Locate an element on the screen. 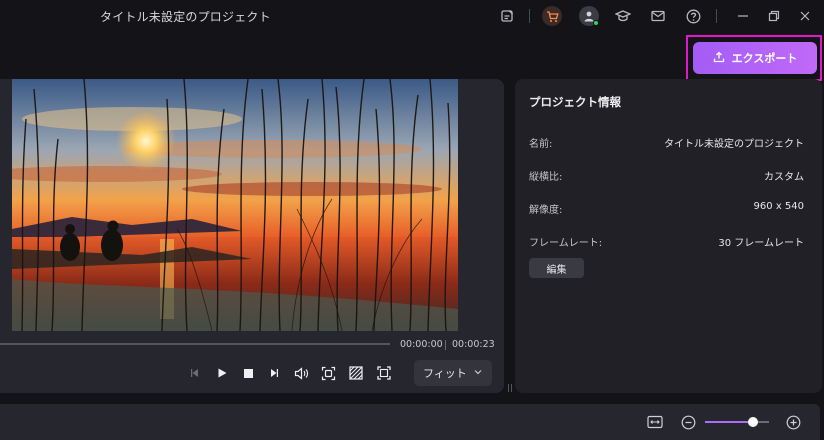  online-status-dot is located at coordinates (596, 23).